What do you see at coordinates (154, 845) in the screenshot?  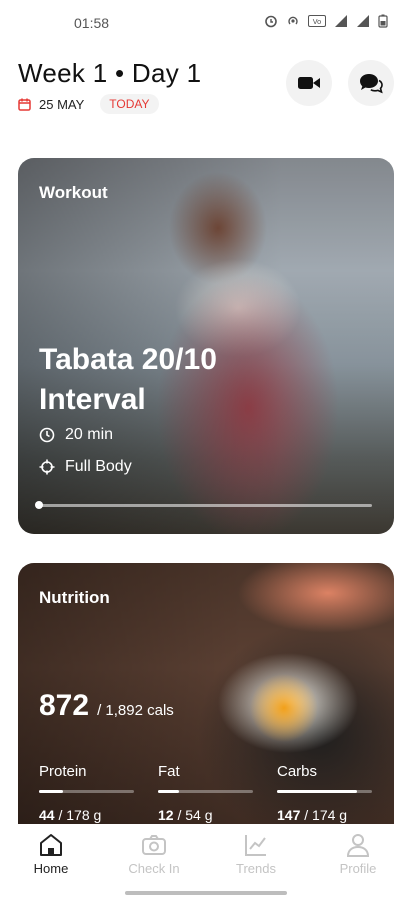 I see `camera-icon` at bounding box center [154, 845].